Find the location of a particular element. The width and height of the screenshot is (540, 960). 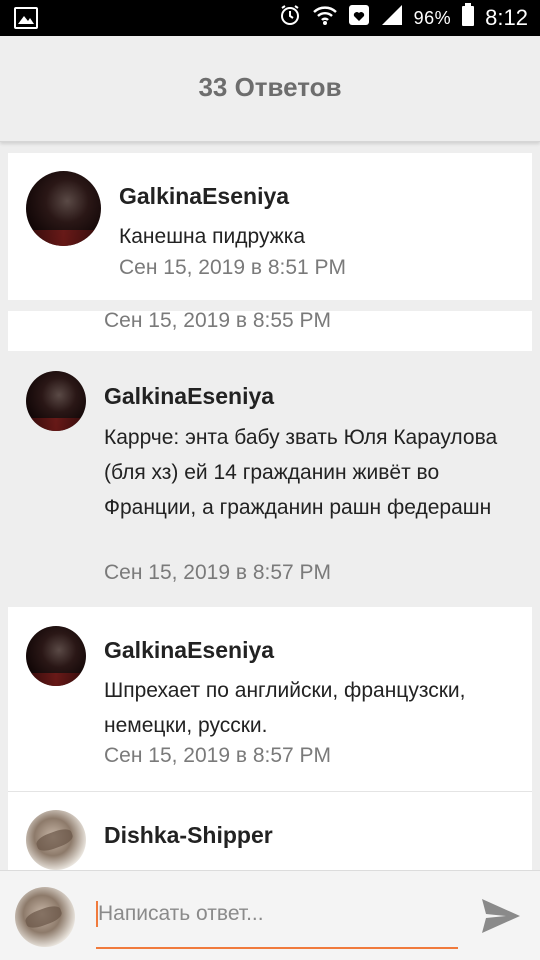

comment-date: Сен 15, 2019 в 8:55 PM is located at coordinates (218, 320).